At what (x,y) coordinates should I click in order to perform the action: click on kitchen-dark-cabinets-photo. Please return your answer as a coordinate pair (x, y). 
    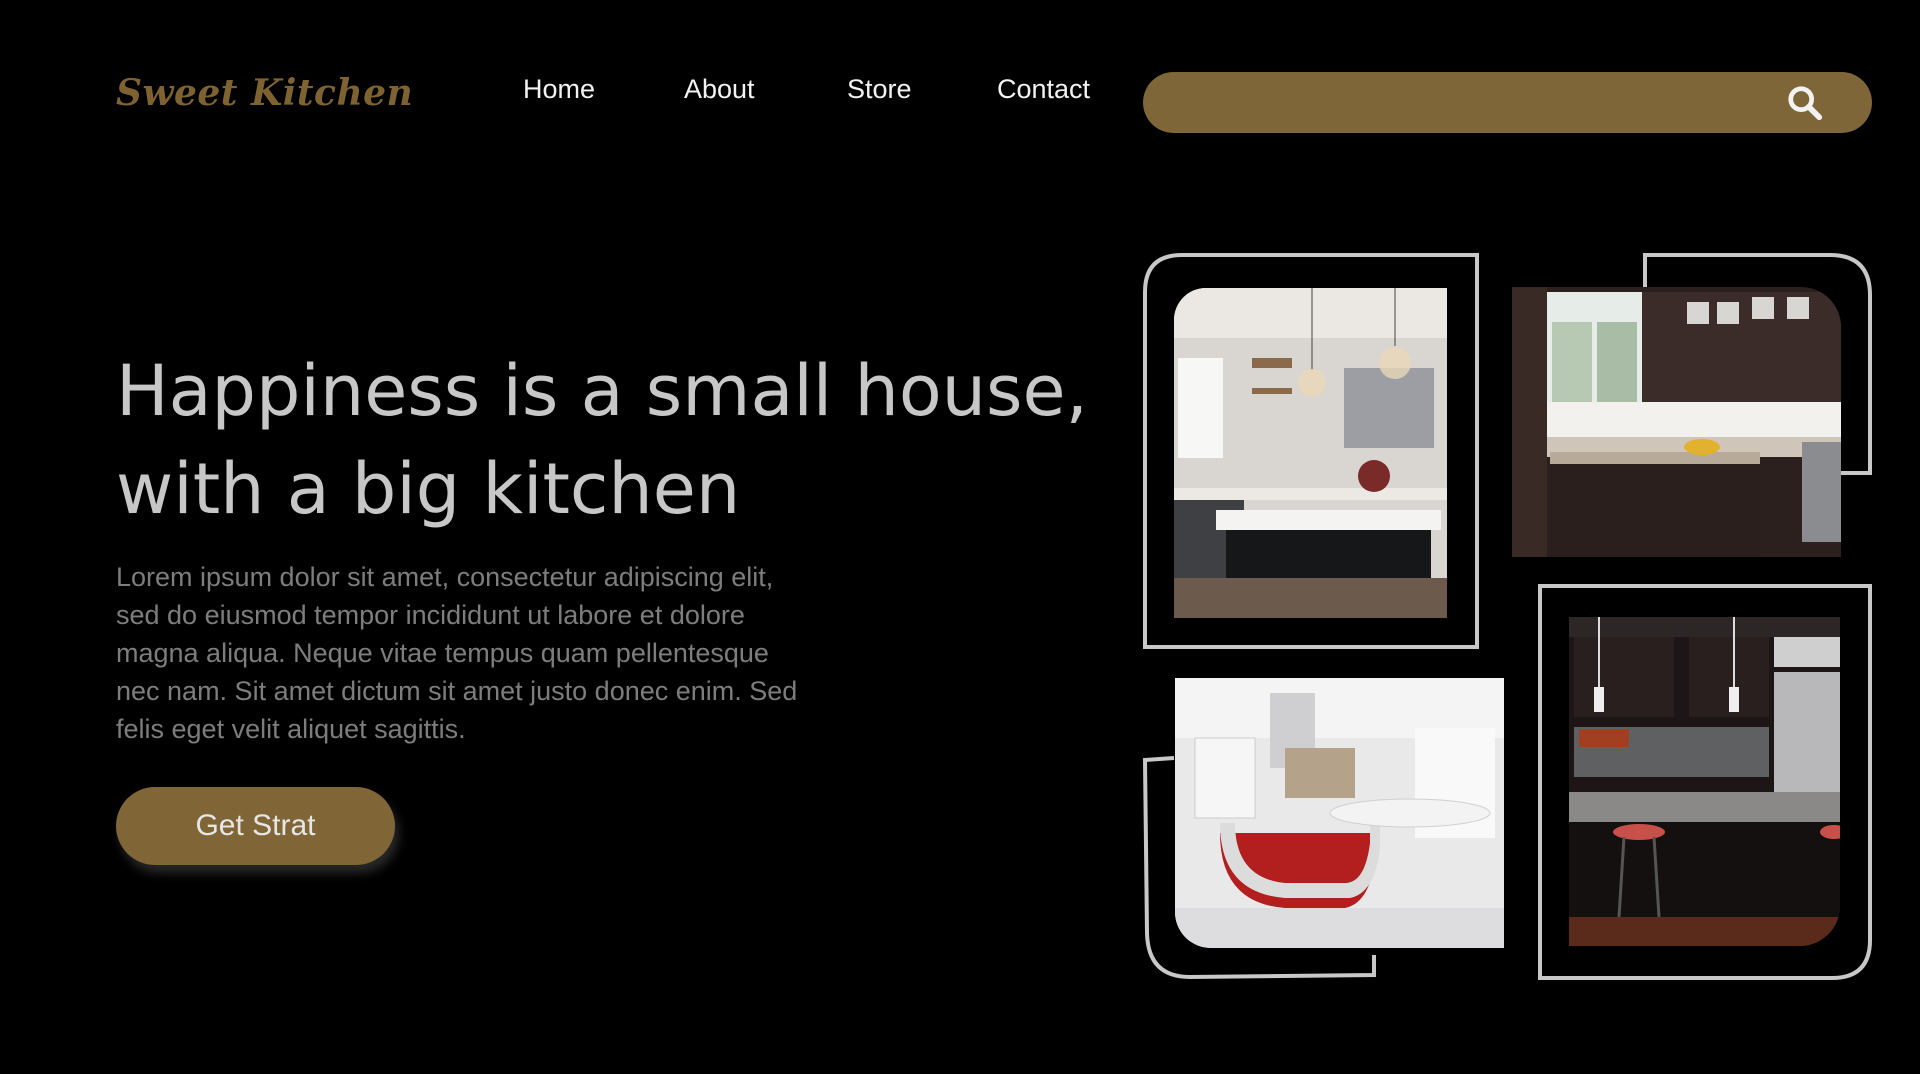
    Looking at the image, I should click on (1676, 422).